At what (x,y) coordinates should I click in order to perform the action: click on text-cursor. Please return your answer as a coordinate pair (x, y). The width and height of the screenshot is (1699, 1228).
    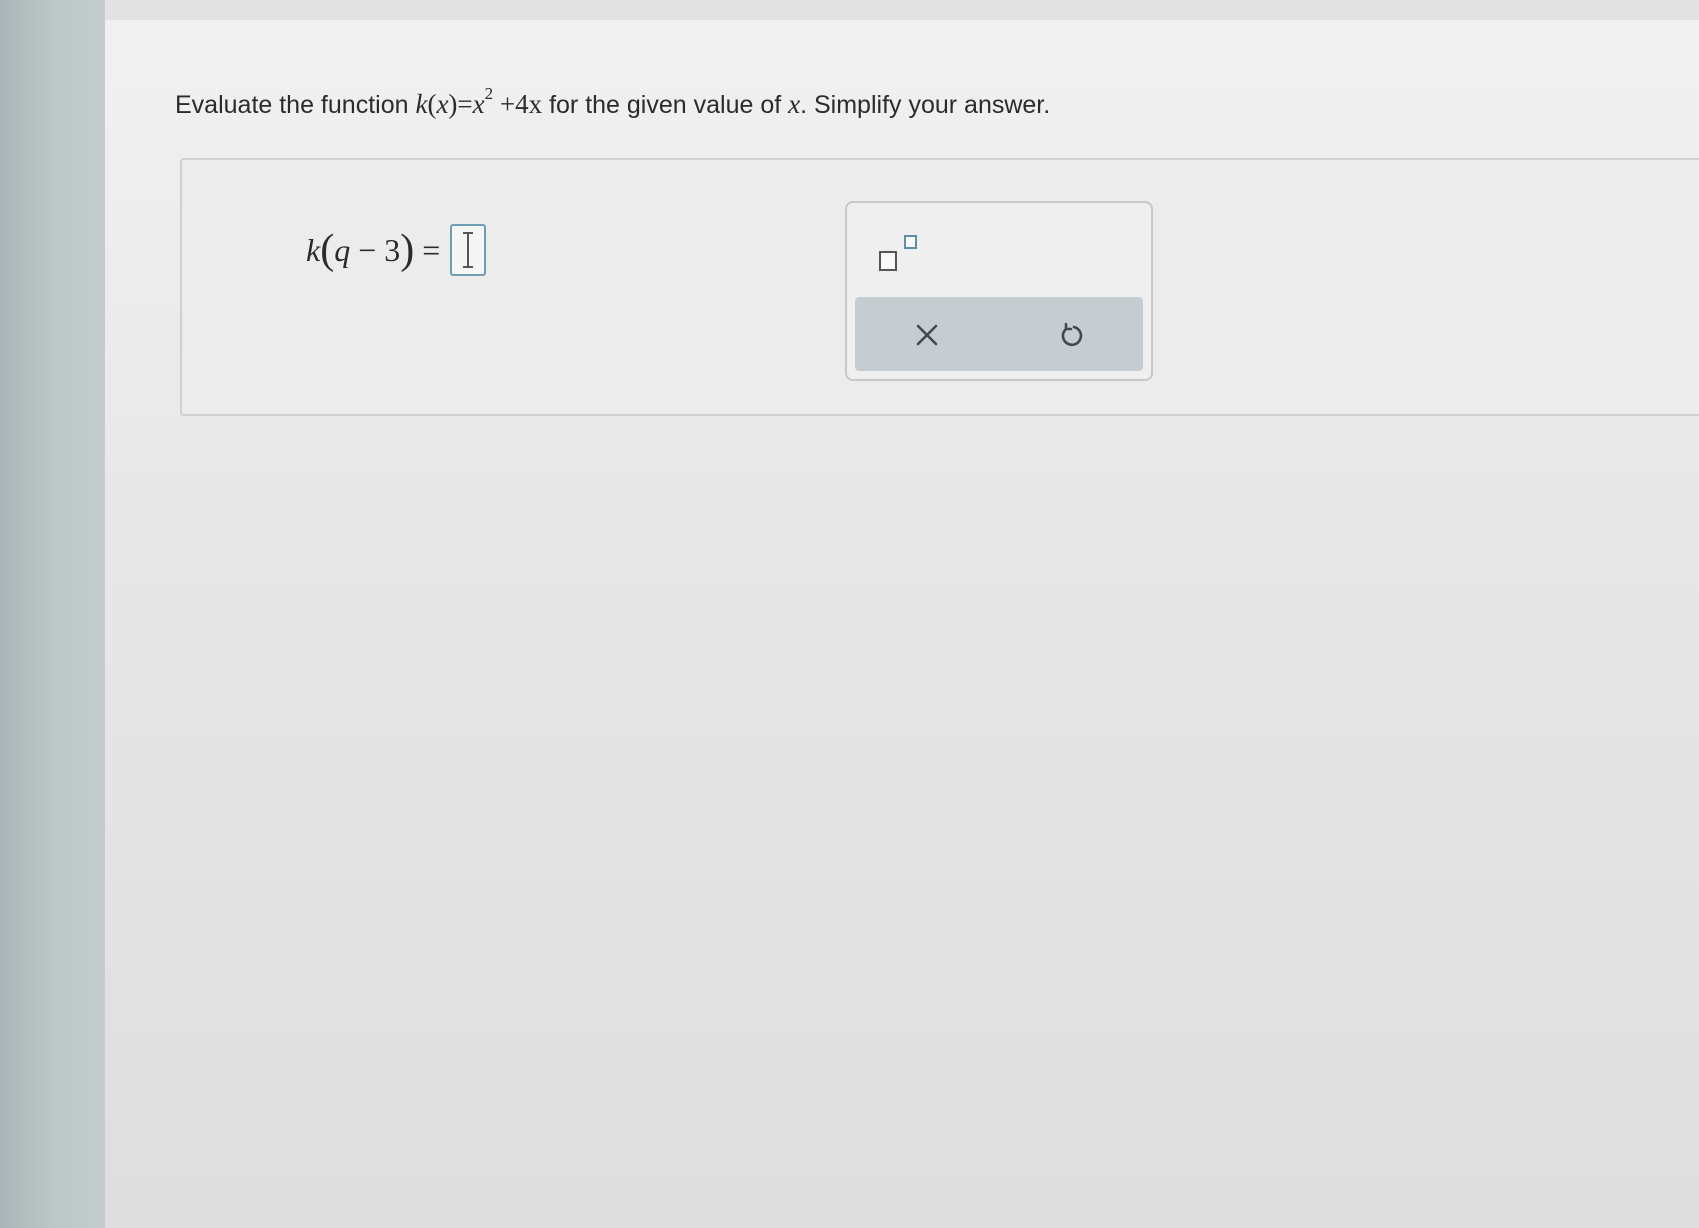
    Looking at the image, I should click on (468, 250).